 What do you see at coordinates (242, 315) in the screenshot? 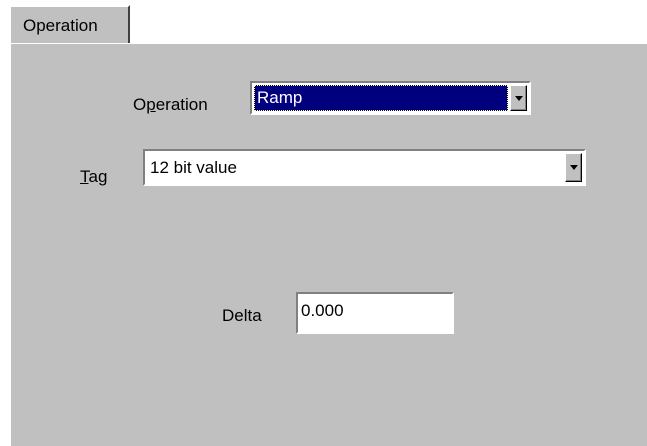
I see `delta-label: Delta` at bounding box center [242, 315].